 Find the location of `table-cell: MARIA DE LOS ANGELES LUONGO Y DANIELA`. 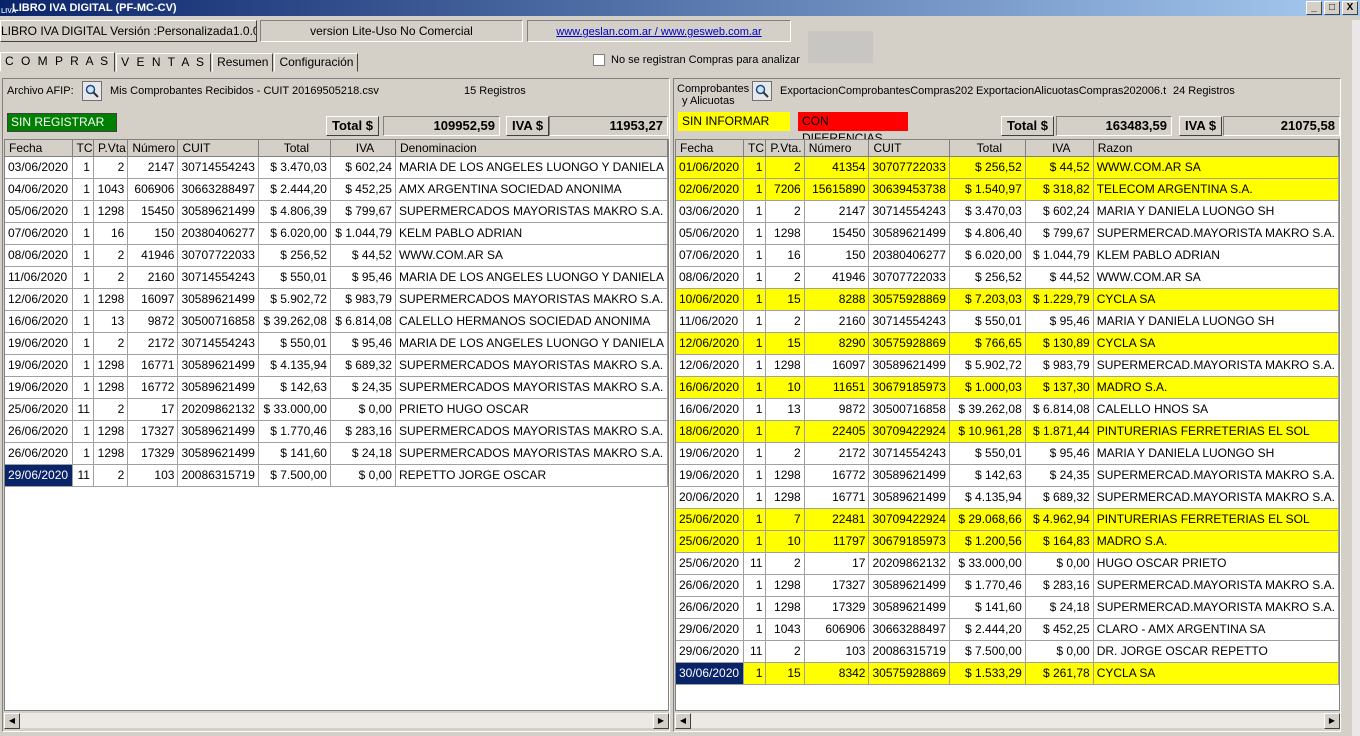

table-cell: MARIA DE LOS ANGELES LUONGO Y DANIELA is located at coordinates (531, 277).